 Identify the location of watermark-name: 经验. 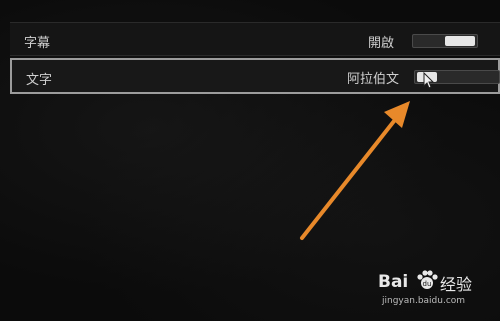
(456, 284).